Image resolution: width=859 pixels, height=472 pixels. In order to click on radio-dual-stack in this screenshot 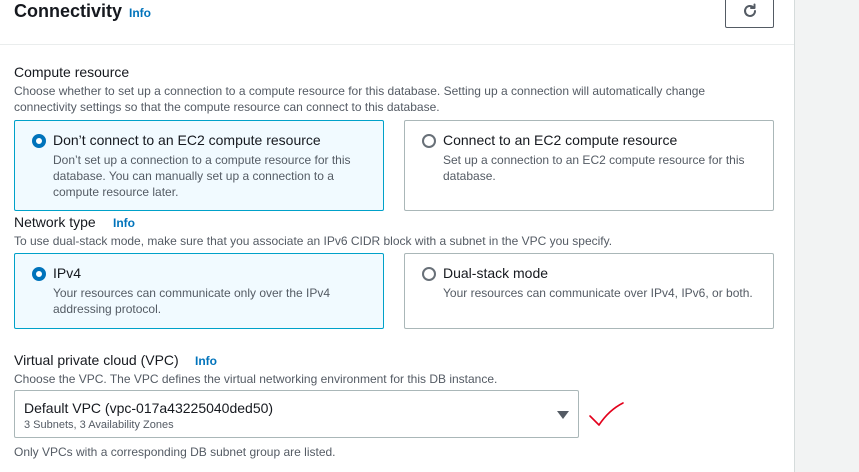, I will do `click(429, 274)`.